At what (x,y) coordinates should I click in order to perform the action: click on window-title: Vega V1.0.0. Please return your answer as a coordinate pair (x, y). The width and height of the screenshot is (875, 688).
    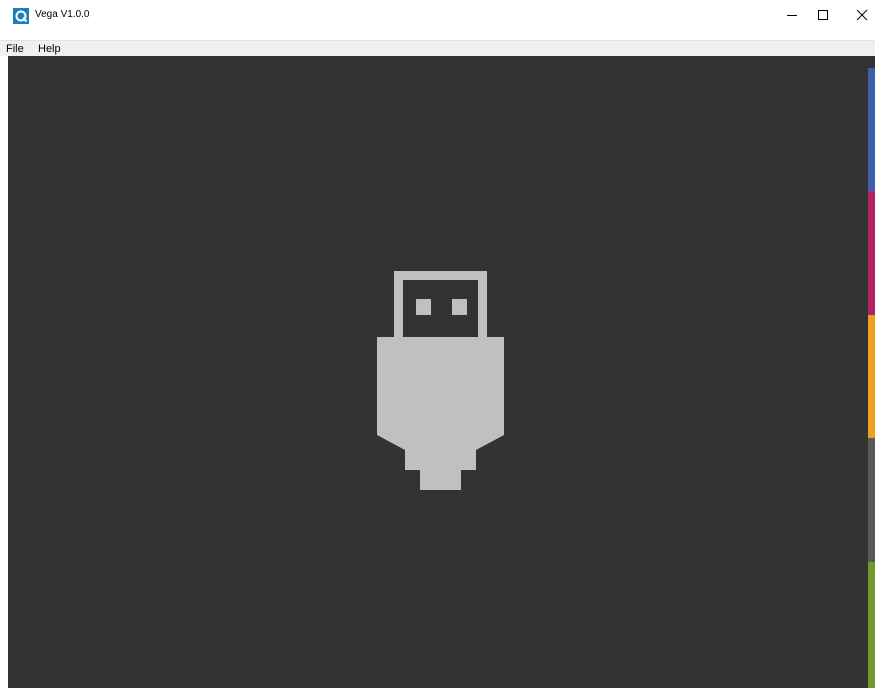
    Looking at the image, I should click on (62, 14).